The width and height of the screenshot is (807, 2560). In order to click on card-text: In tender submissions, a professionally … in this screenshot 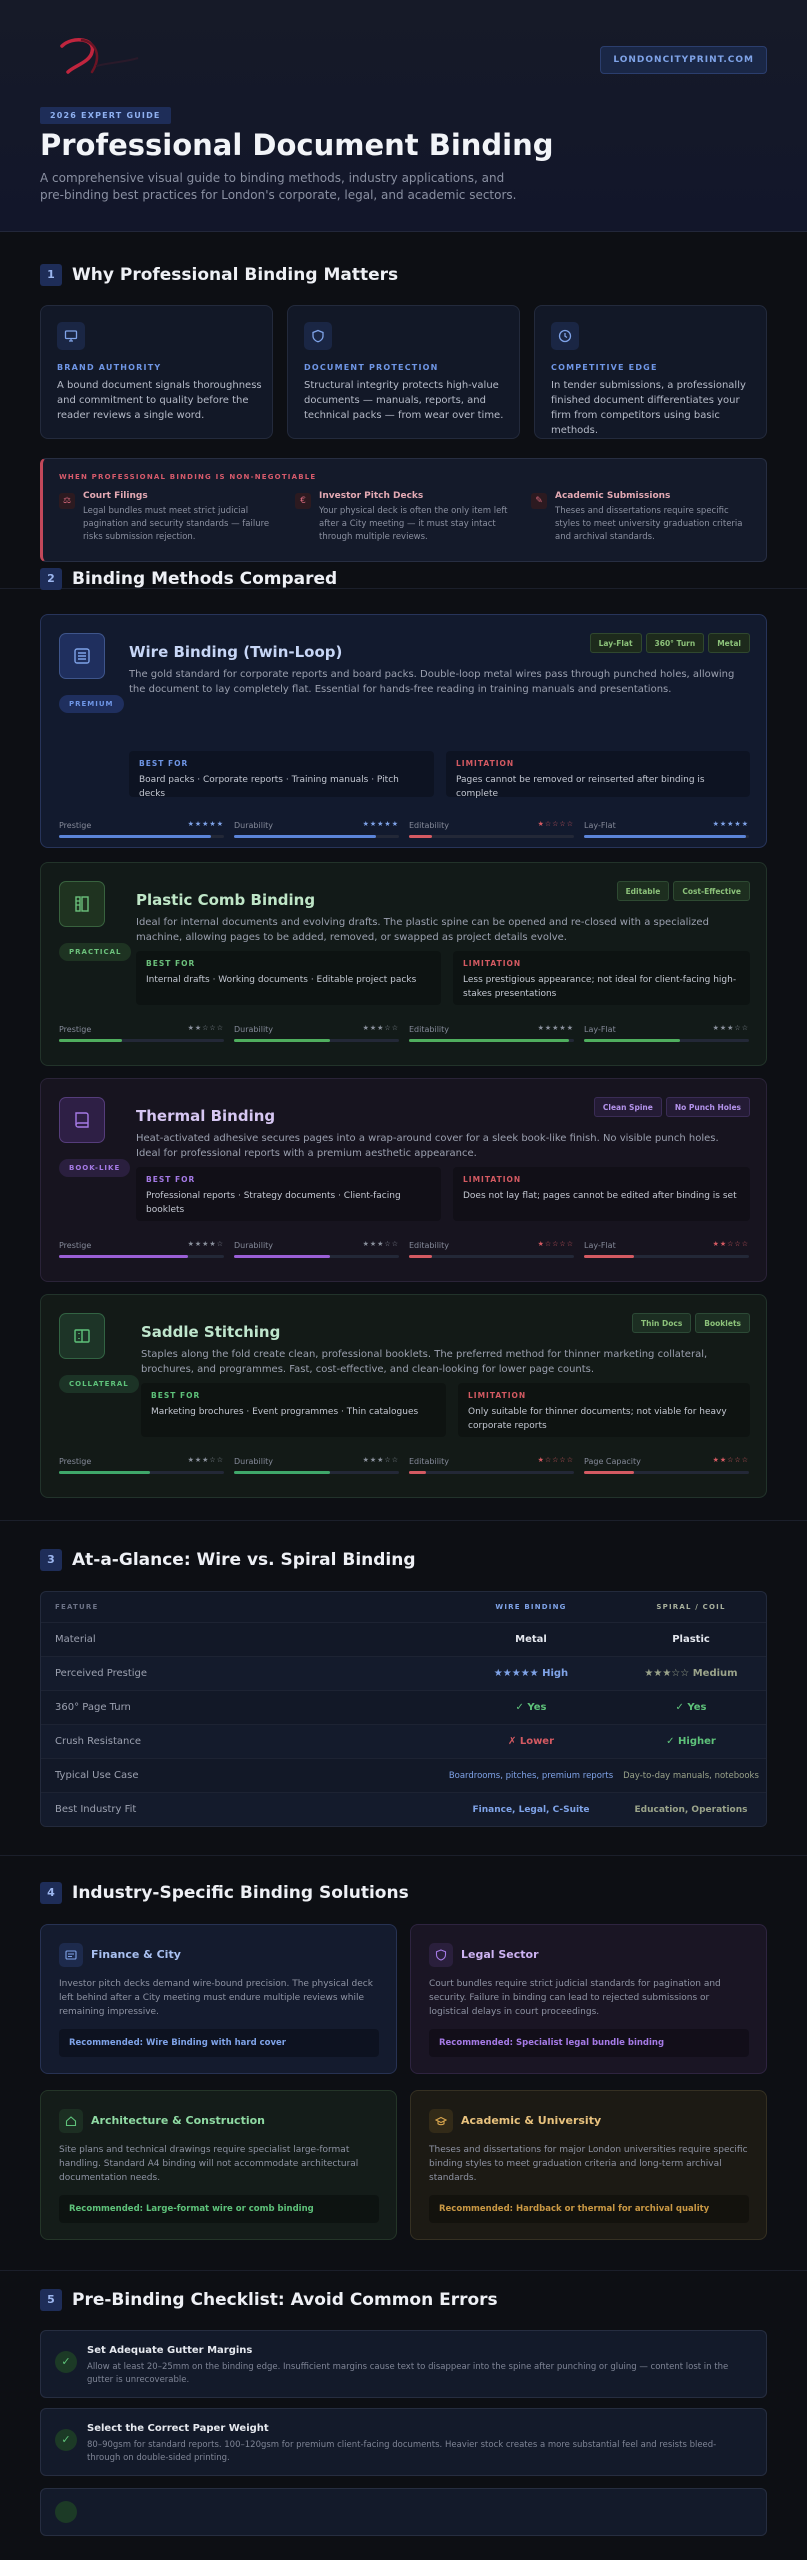, I will do `click(648, 408)`.